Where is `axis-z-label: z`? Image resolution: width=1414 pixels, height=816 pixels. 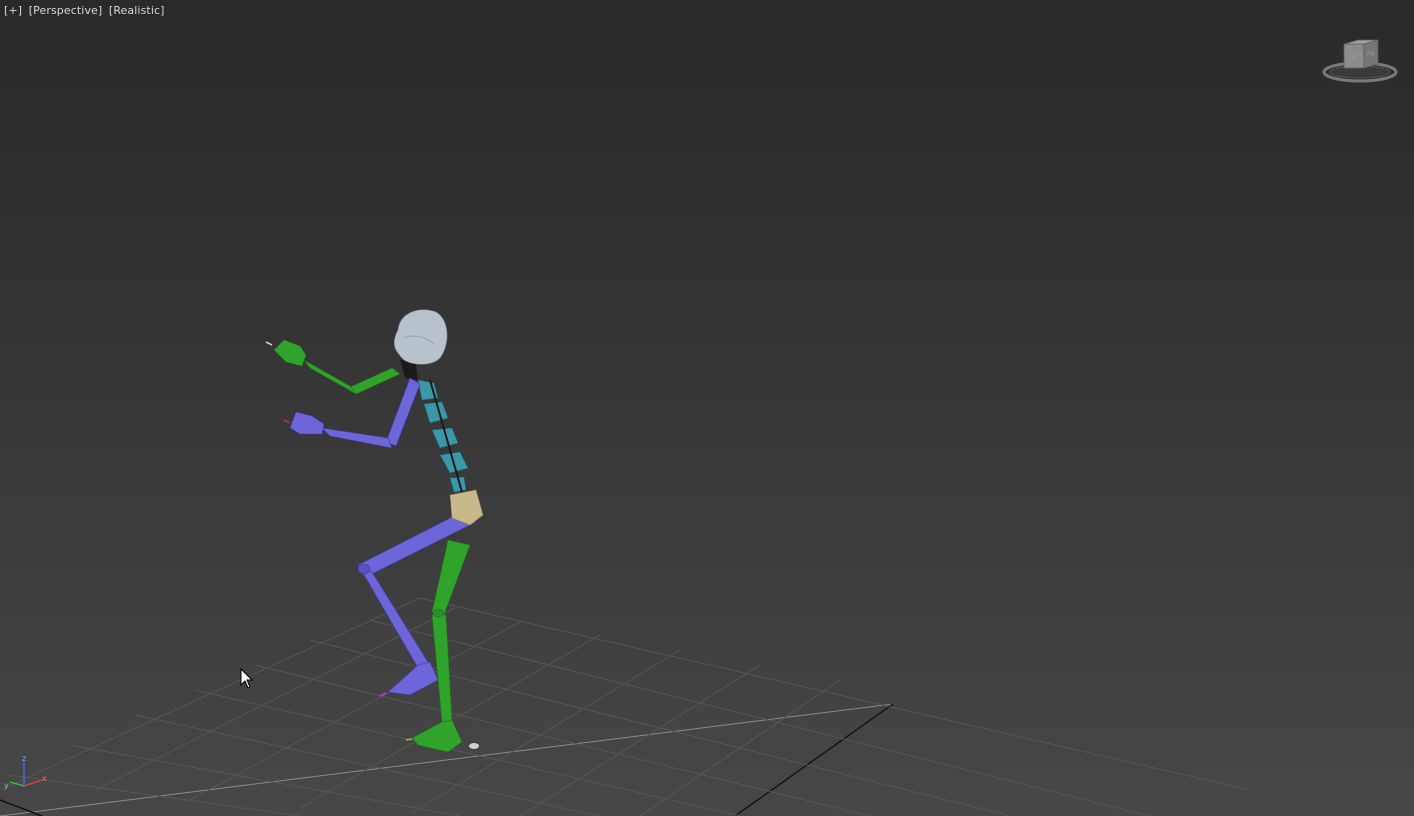 axis-z-label: z is located at coordinates (24, 758).